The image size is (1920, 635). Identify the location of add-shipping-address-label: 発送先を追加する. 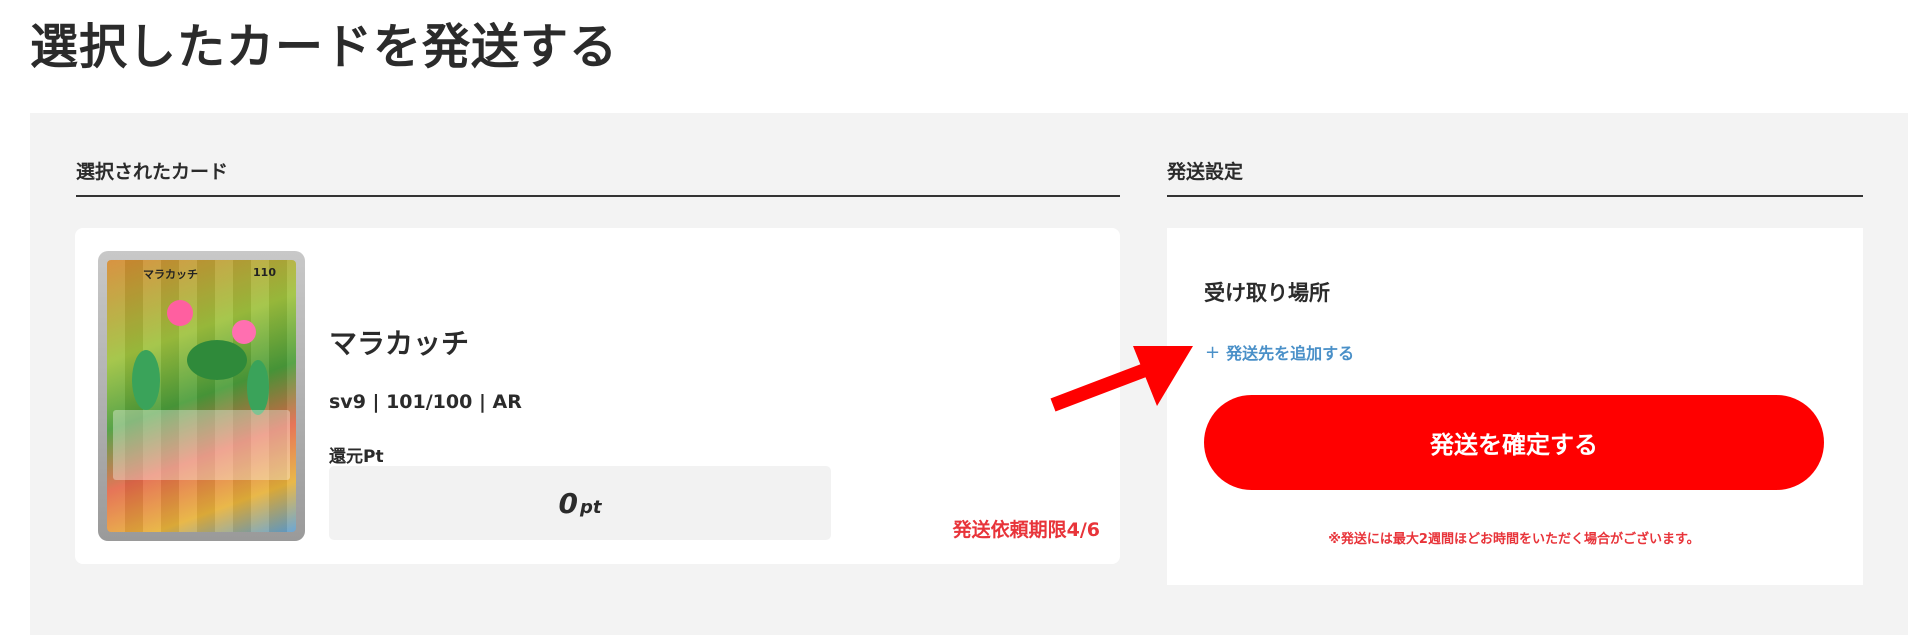
(1290, 353).